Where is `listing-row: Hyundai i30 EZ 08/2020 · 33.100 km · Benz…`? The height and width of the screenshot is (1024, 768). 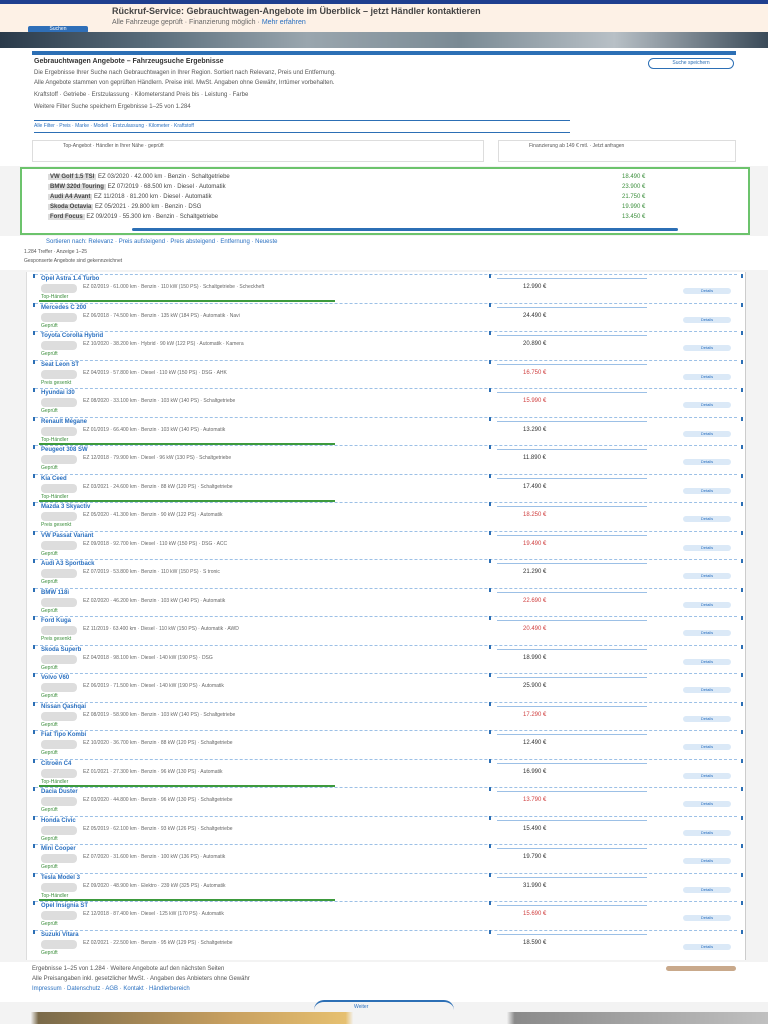
listing-row: Hyundai i30 EZ 08/2020 · 33.100 km · Benz… is located at coordinates (386, 402).